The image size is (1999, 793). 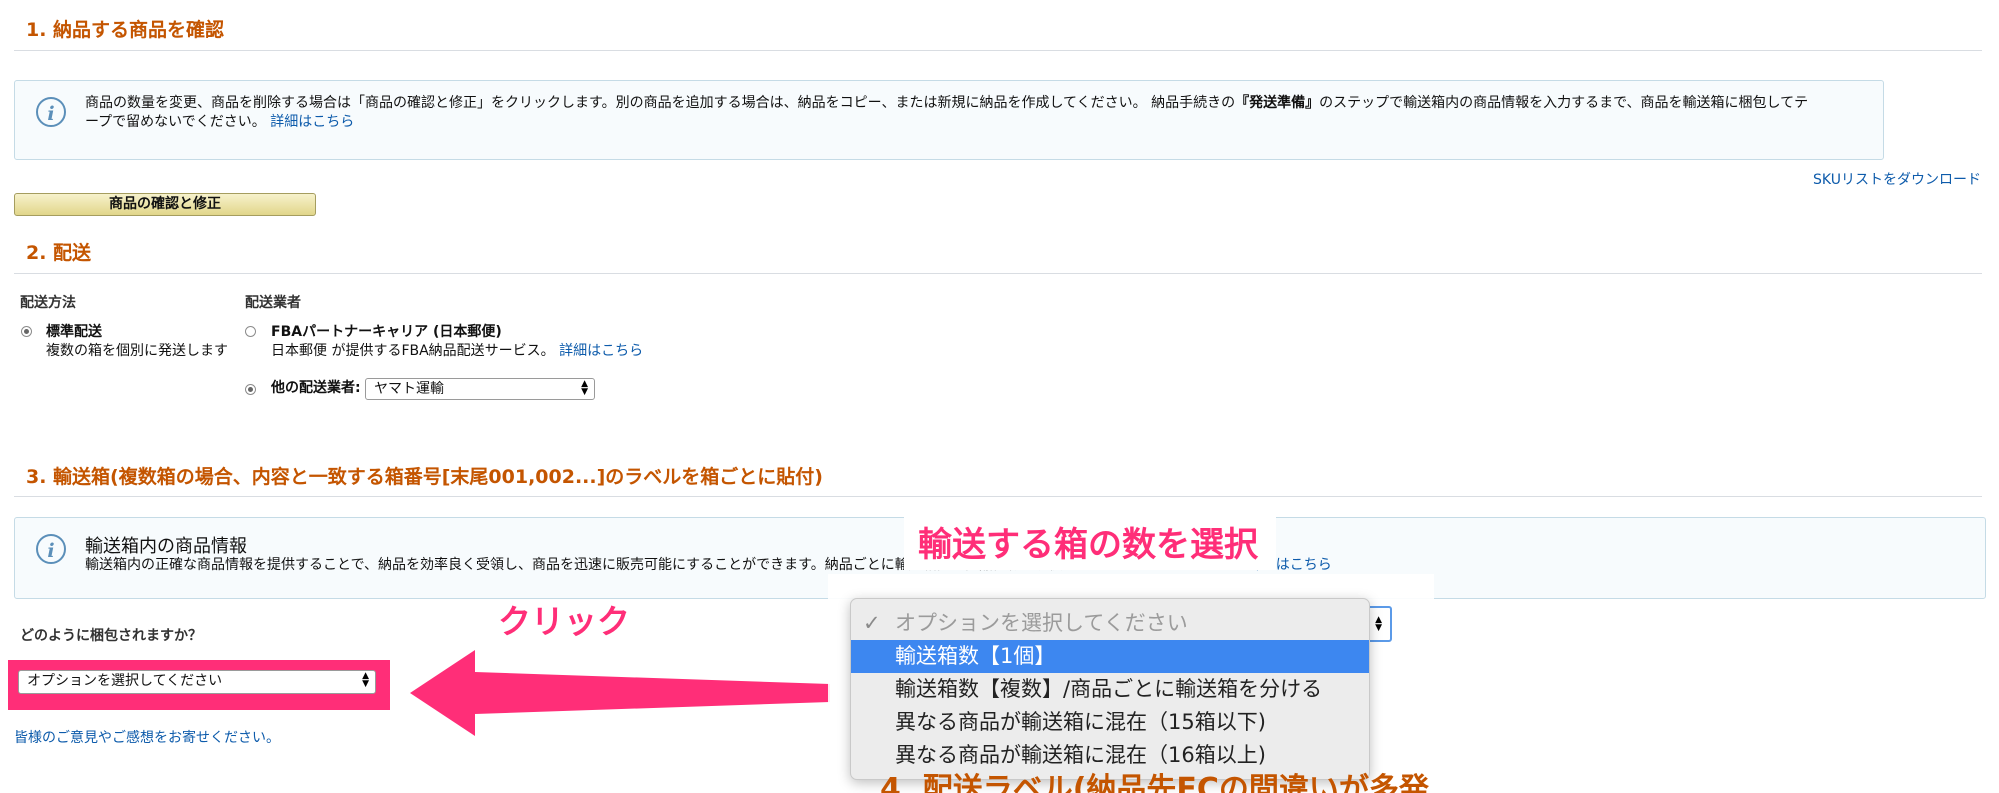 I want to click on fba-partner-radio, so click(x=250, y=331).